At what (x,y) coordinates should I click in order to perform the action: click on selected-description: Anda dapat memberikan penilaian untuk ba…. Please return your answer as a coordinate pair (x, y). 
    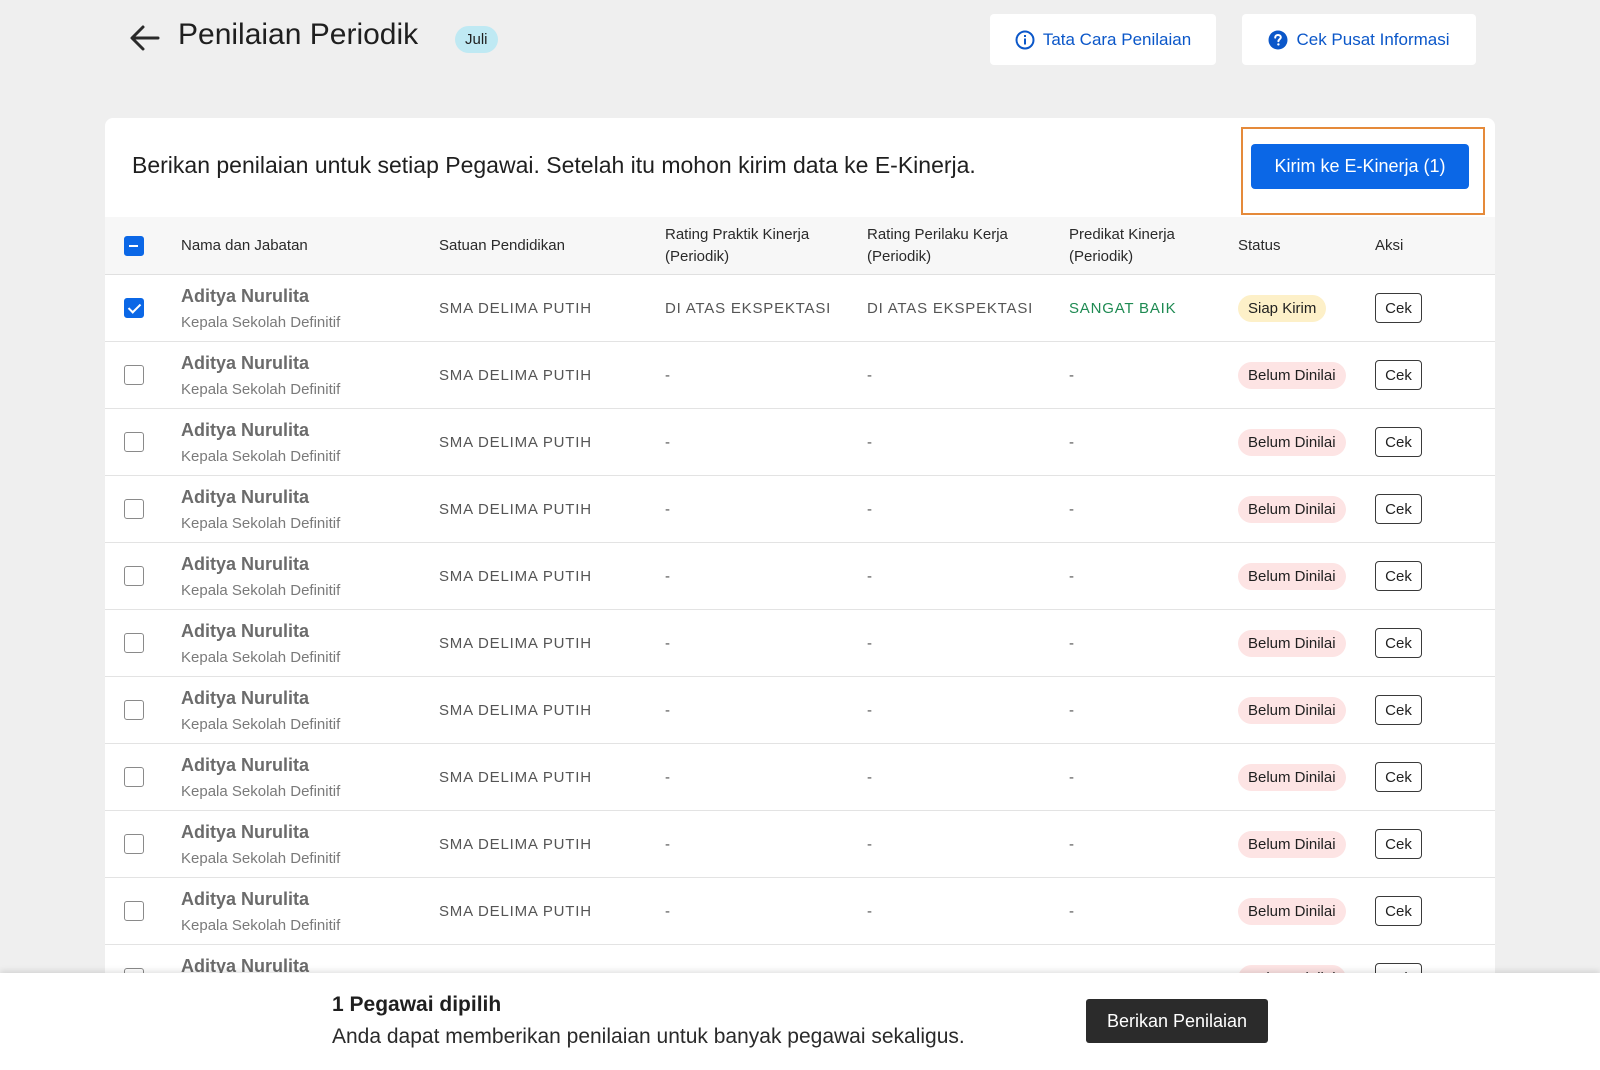
    Looking at the image, I should click on (648, 1036).